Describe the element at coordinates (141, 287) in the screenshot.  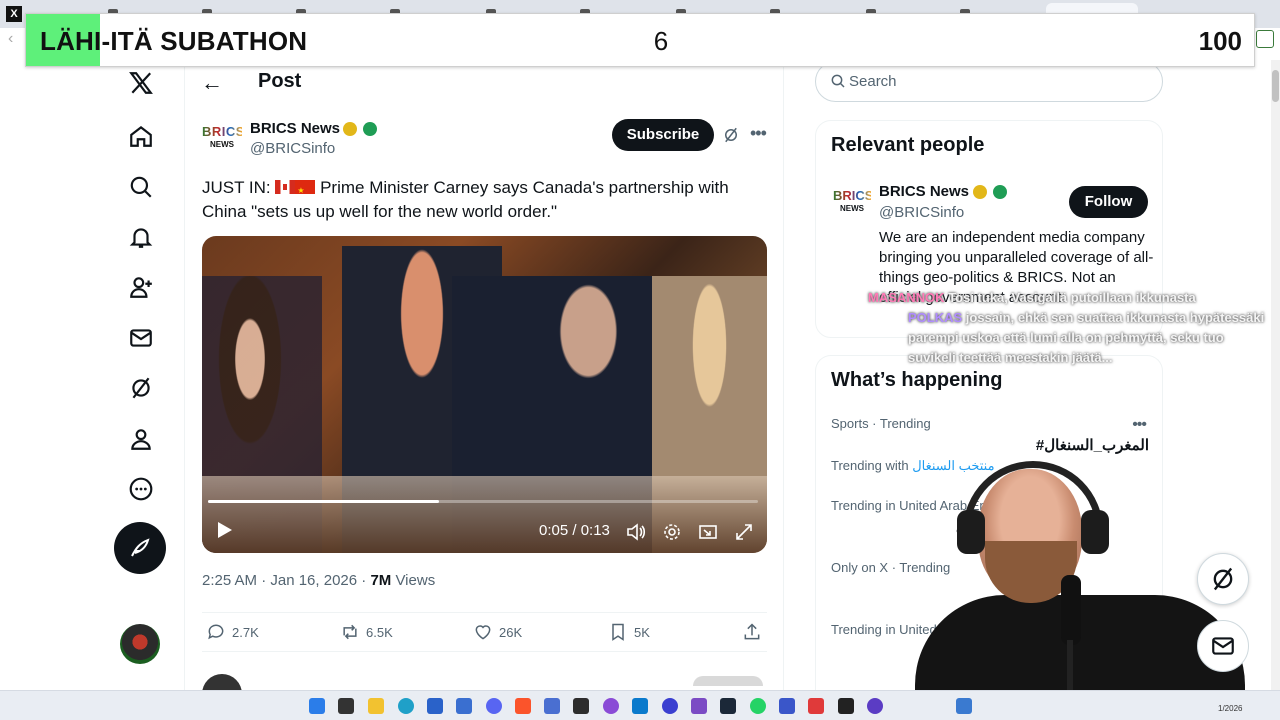
I see `follow-icon` at that location.